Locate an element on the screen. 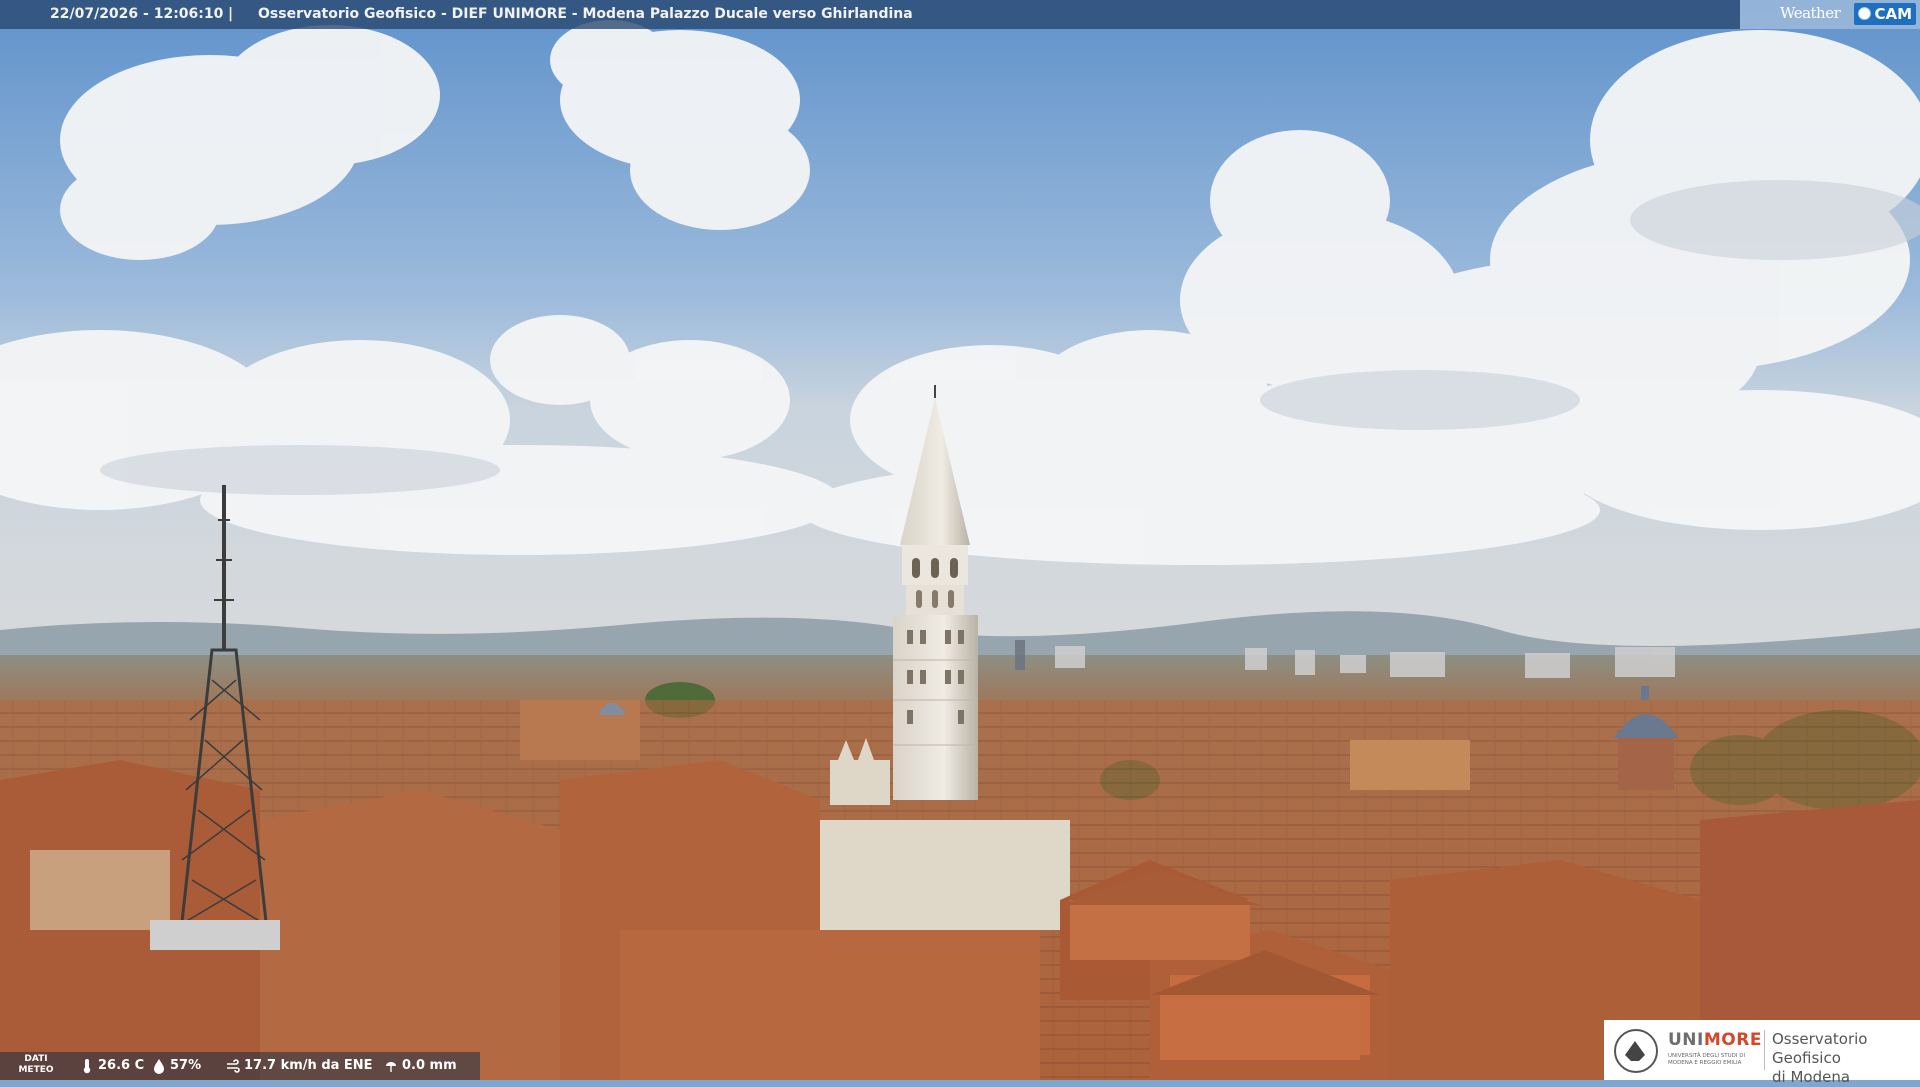 The width and height of the screenshot is (1920, 1087). weathercam-logo-text: Weather is located at coordinates (1810, 13).